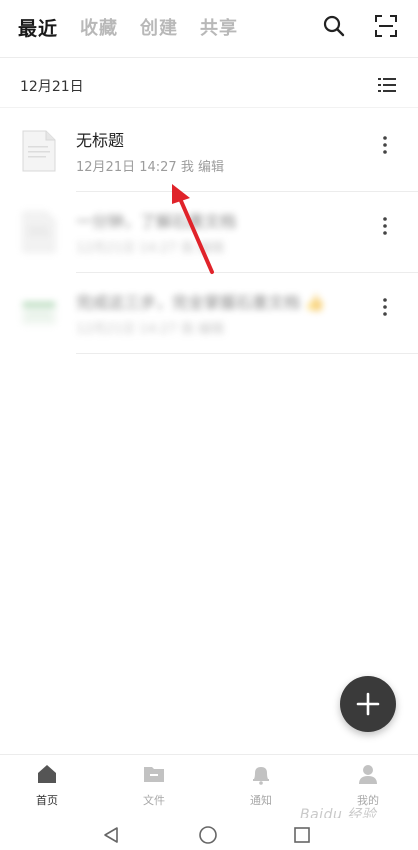 Image resolution: width=418 pixels, height=850 pixels. I want to click on home-icon, so click(47, 774).